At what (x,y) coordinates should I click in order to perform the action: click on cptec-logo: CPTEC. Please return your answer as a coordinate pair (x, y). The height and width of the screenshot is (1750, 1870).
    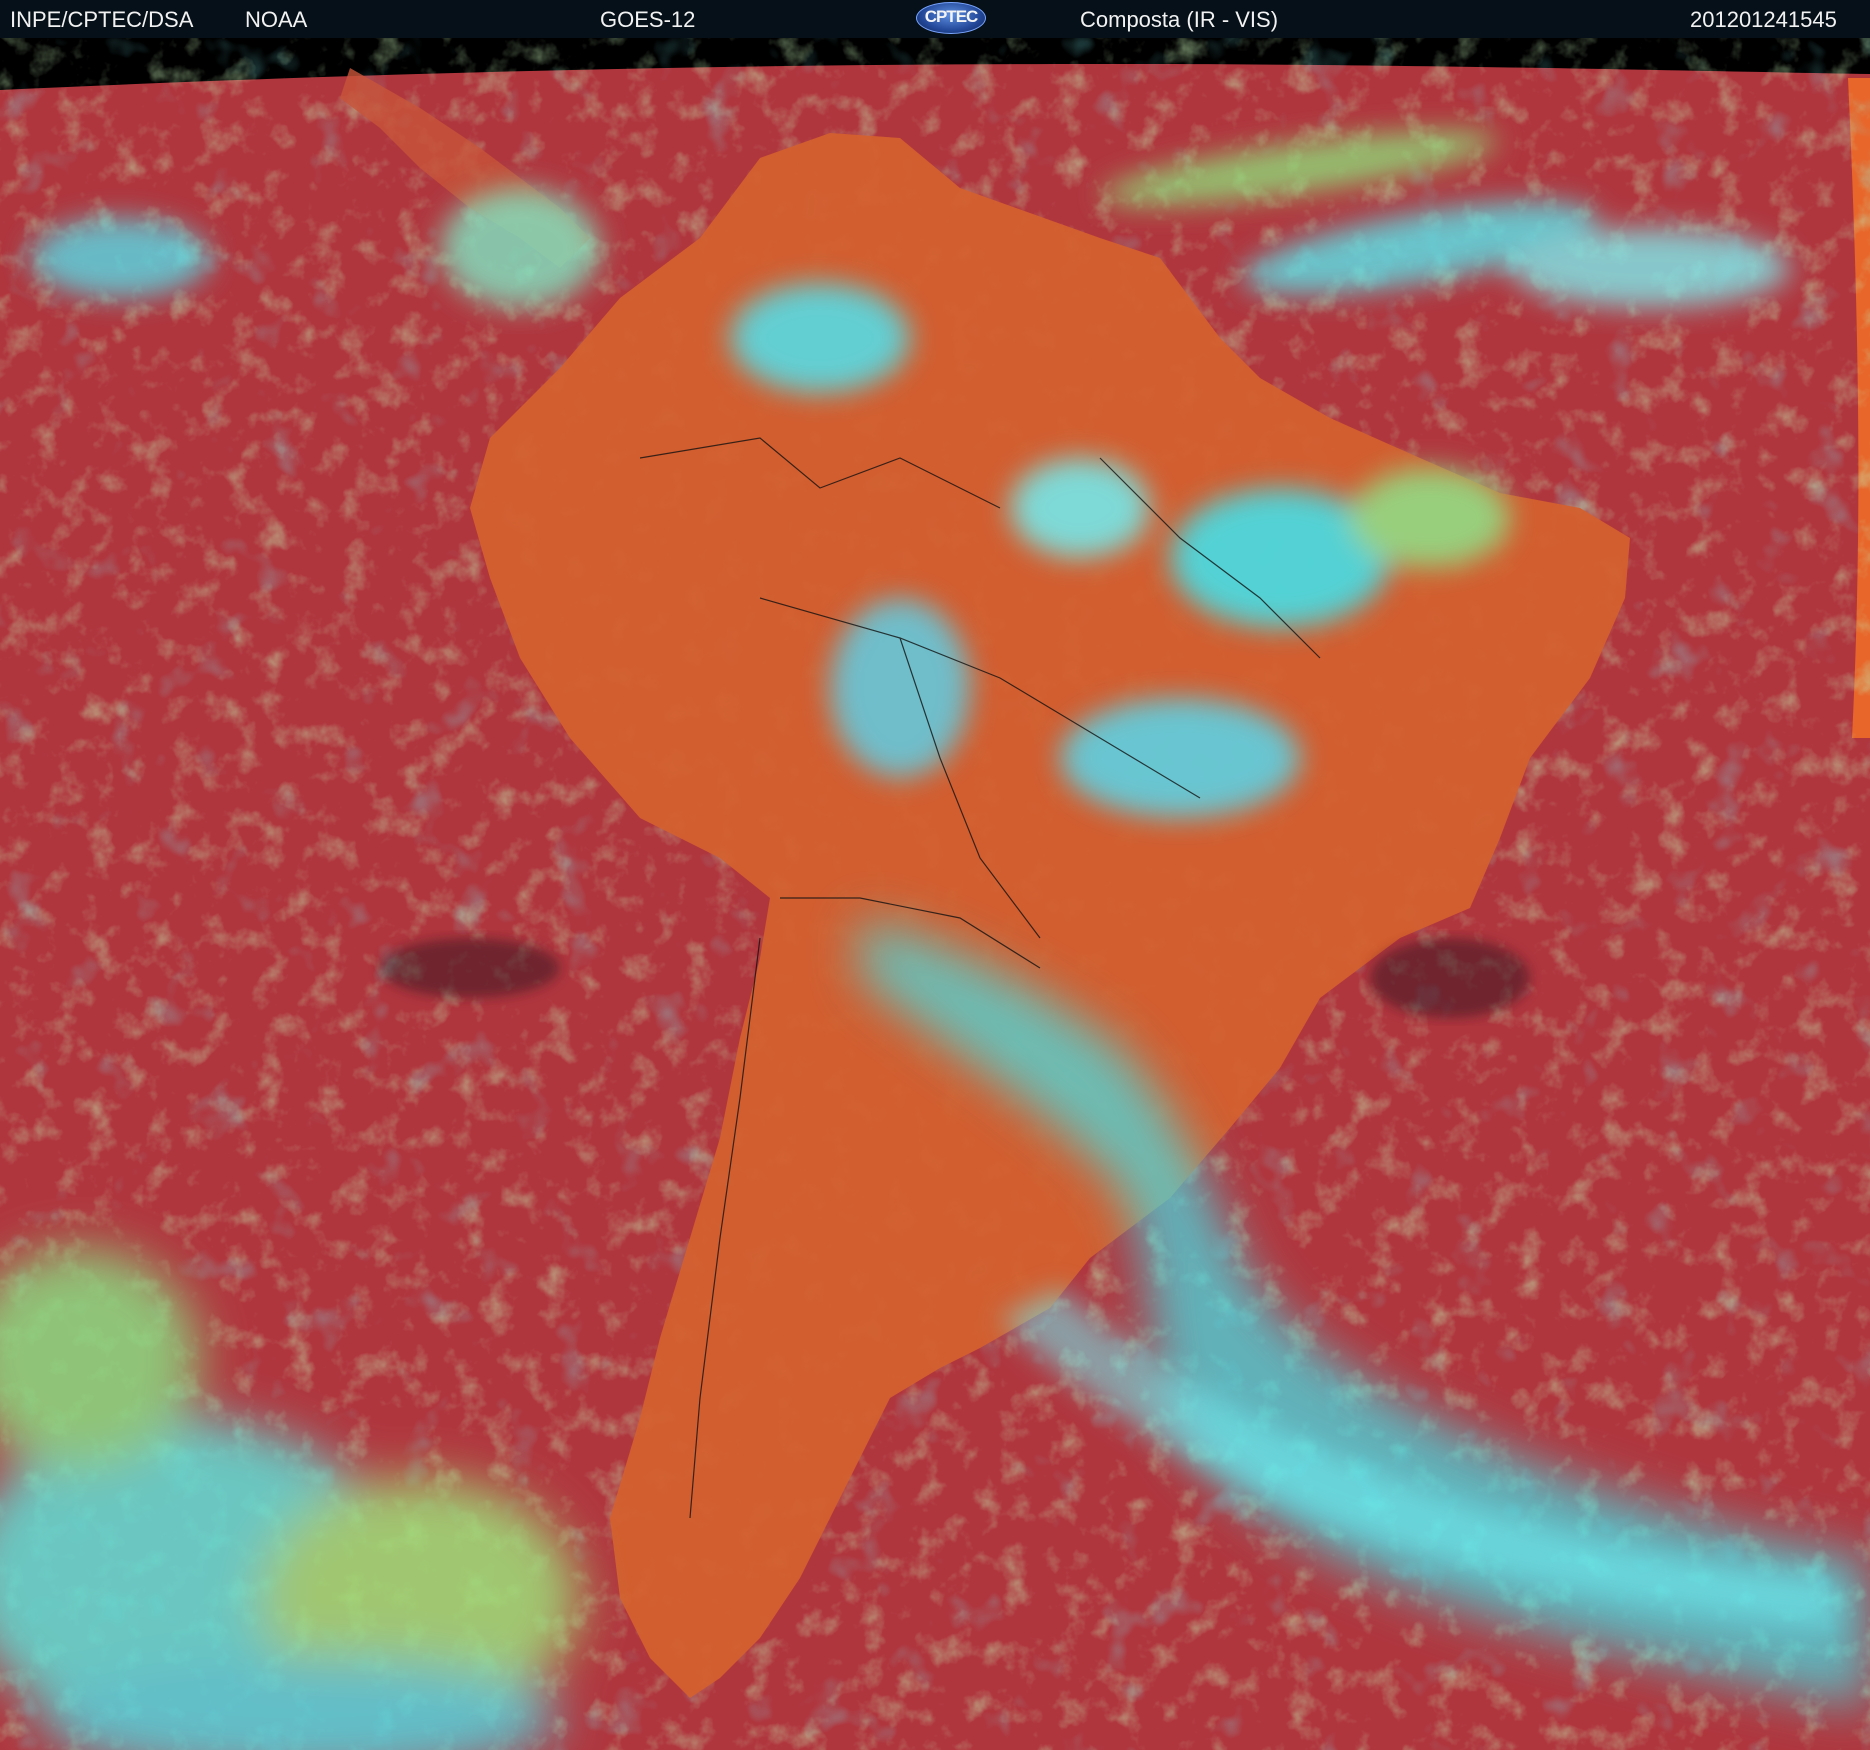
    Looking at the image, I should click on (951, 18).